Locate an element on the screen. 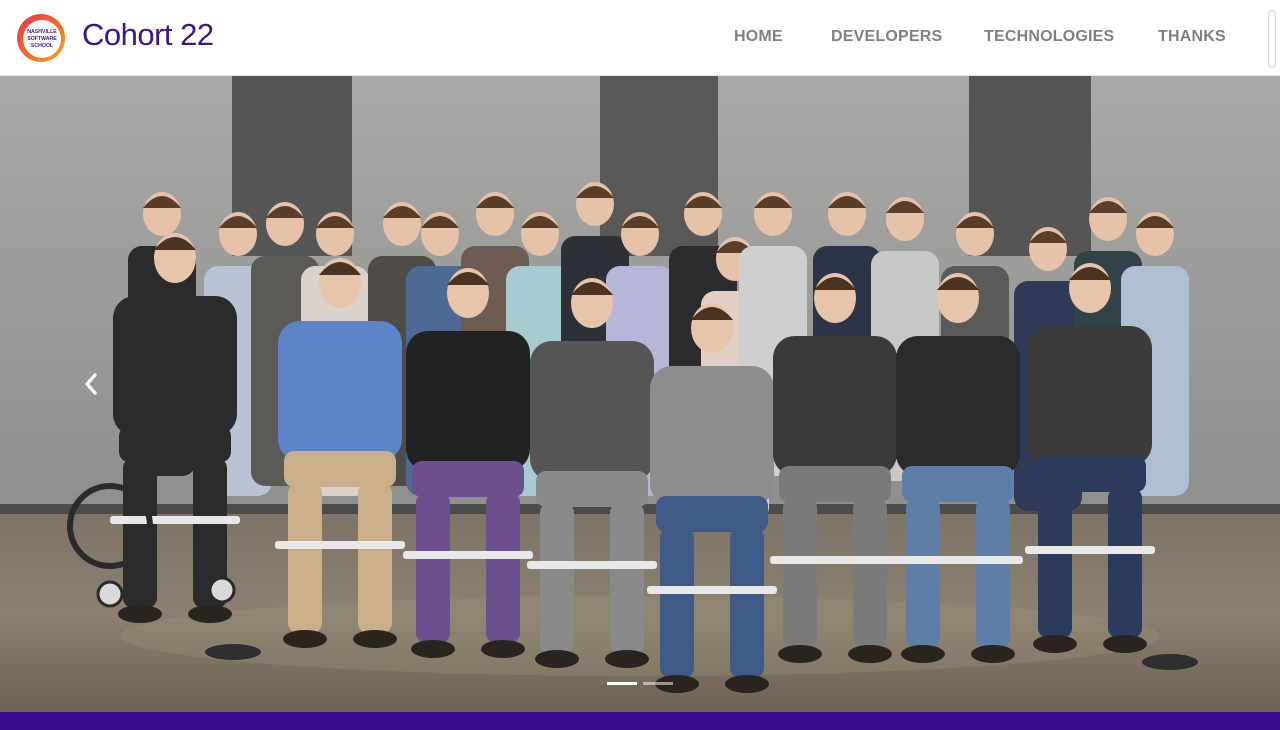  carousel-indicators is located at coordinates (640, 685).